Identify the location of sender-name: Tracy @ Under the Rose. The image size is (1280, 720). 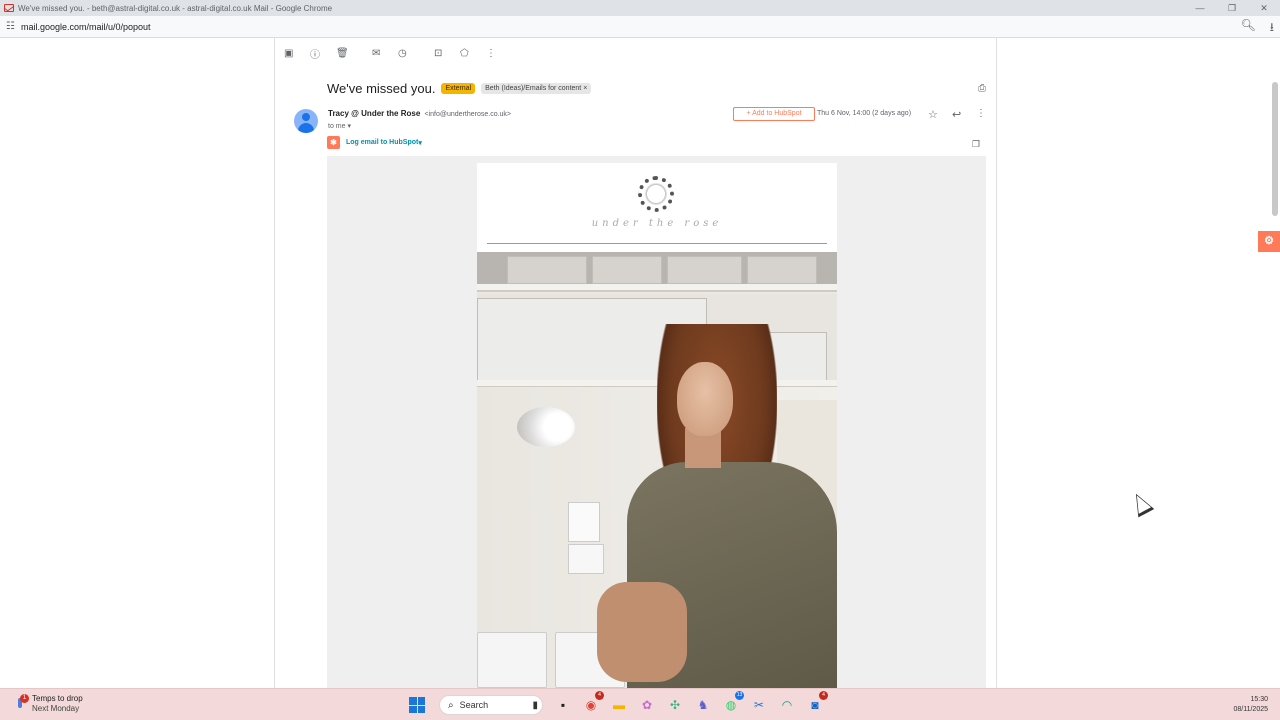
(374, 113).